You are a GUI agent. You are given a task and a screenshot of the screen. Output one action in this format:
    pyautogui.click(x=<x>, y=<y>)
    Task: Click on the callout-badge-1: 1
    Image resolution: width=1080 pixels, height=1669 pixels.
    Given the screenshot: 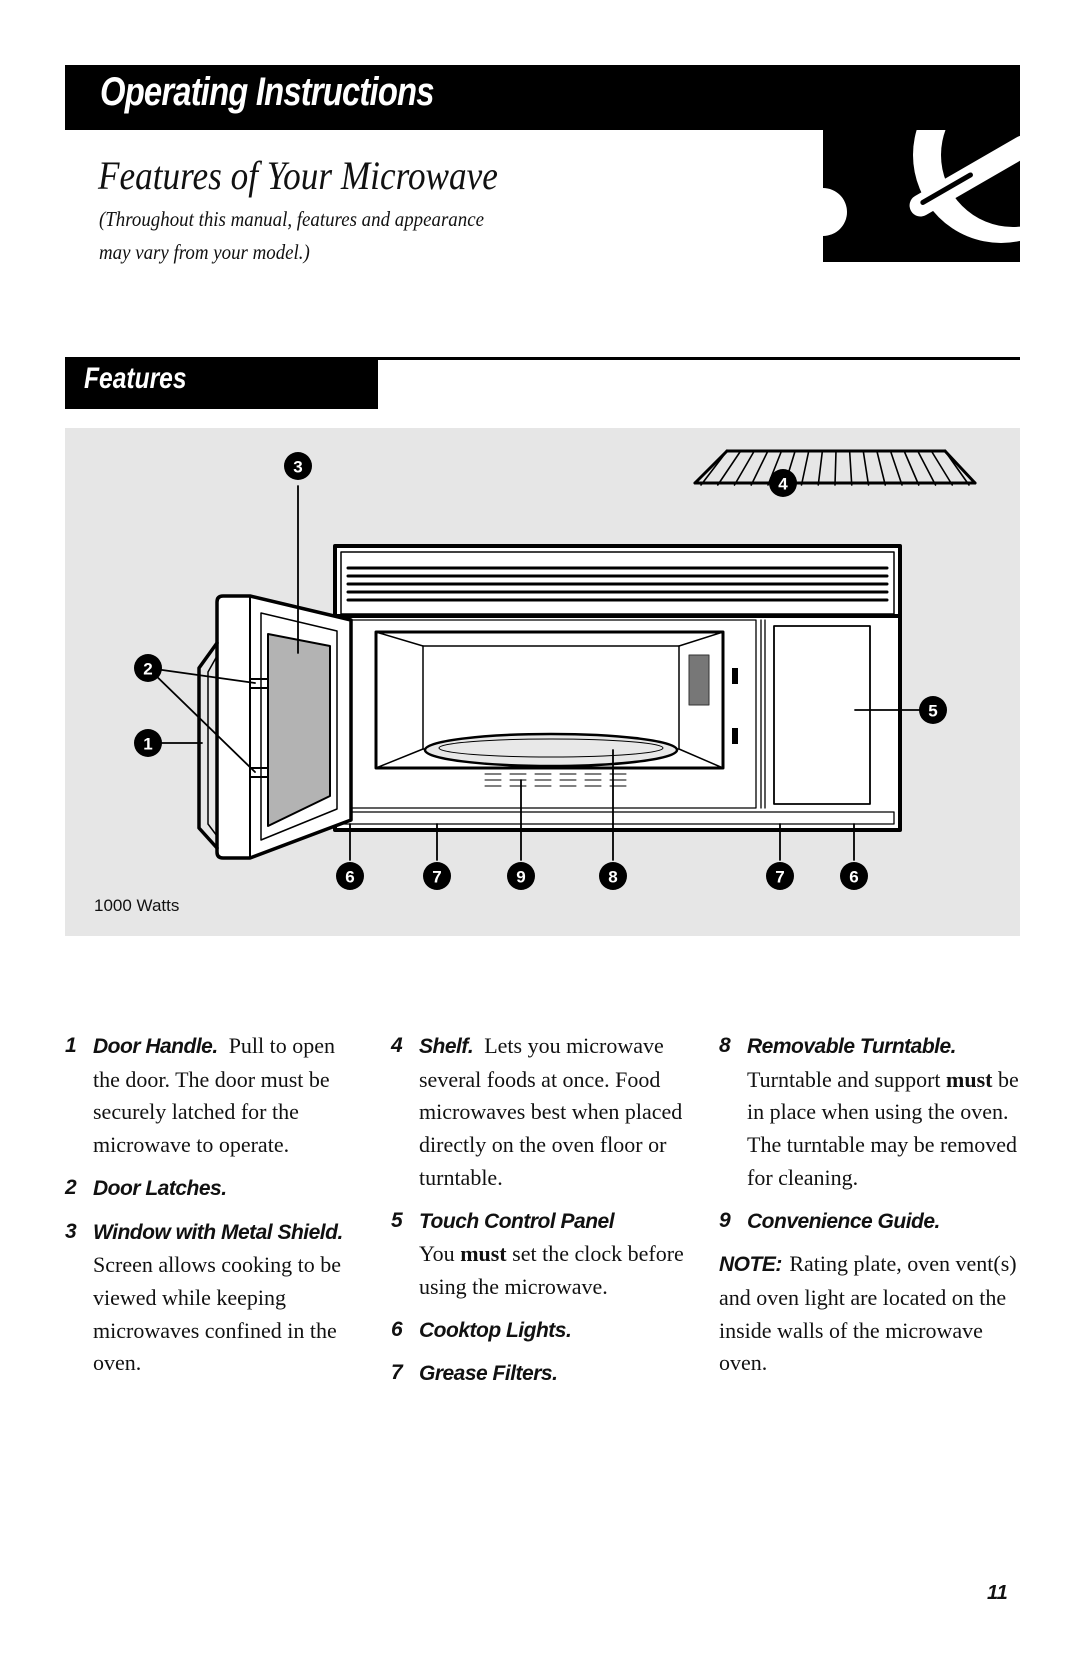 What is the action you would take?
    pyautogui.click(x=148, y=743)
    